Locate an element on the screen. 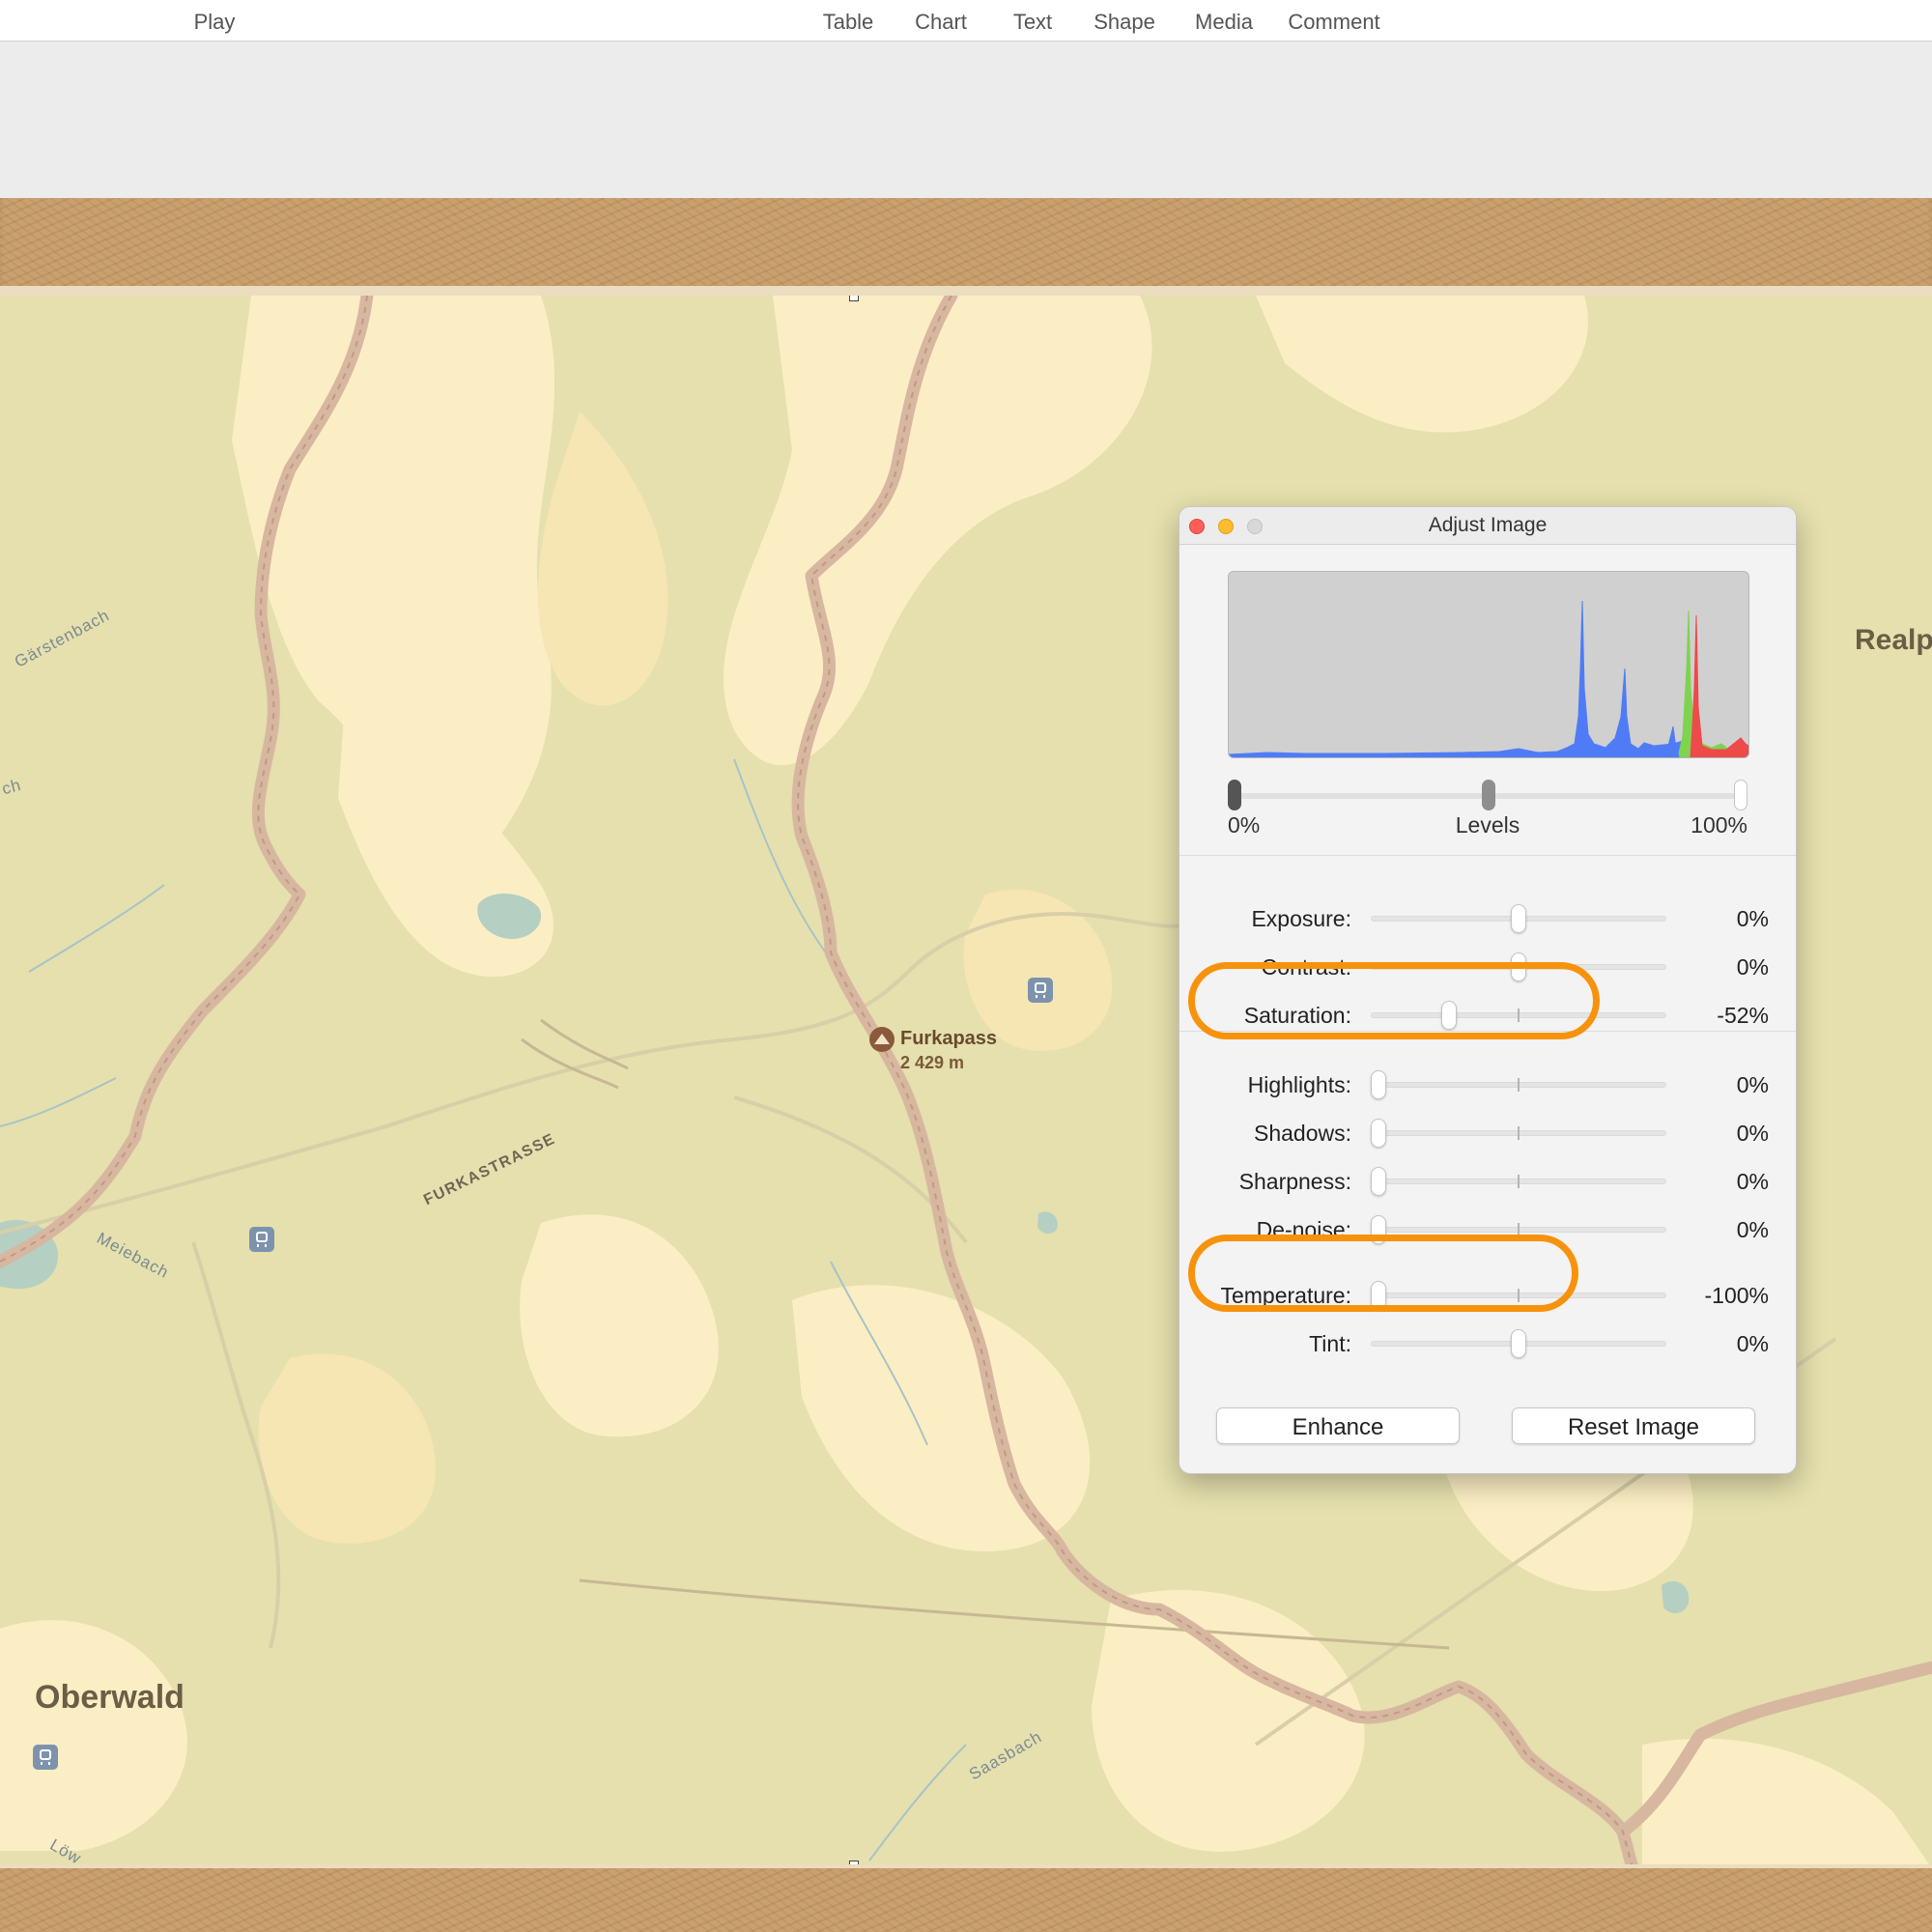 The width and height of the screenshot is (1932, 1932). sharpness-center-tick is located at coordinates (1519, 1181).